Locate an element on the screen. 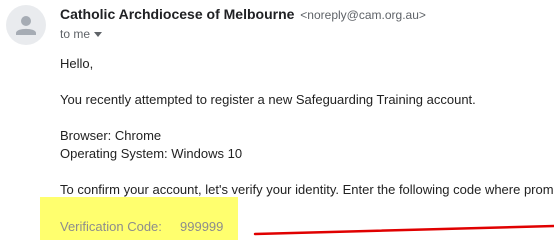  person-icon is located at coordinates (26, 25).